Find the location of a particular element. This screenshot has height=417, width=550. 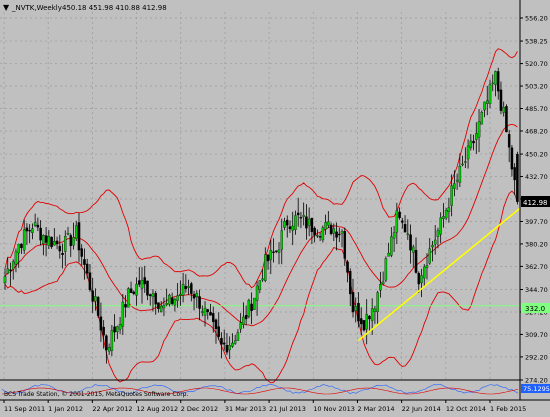

price-tick-label: 397.70 is located at coordinates (536, 222).